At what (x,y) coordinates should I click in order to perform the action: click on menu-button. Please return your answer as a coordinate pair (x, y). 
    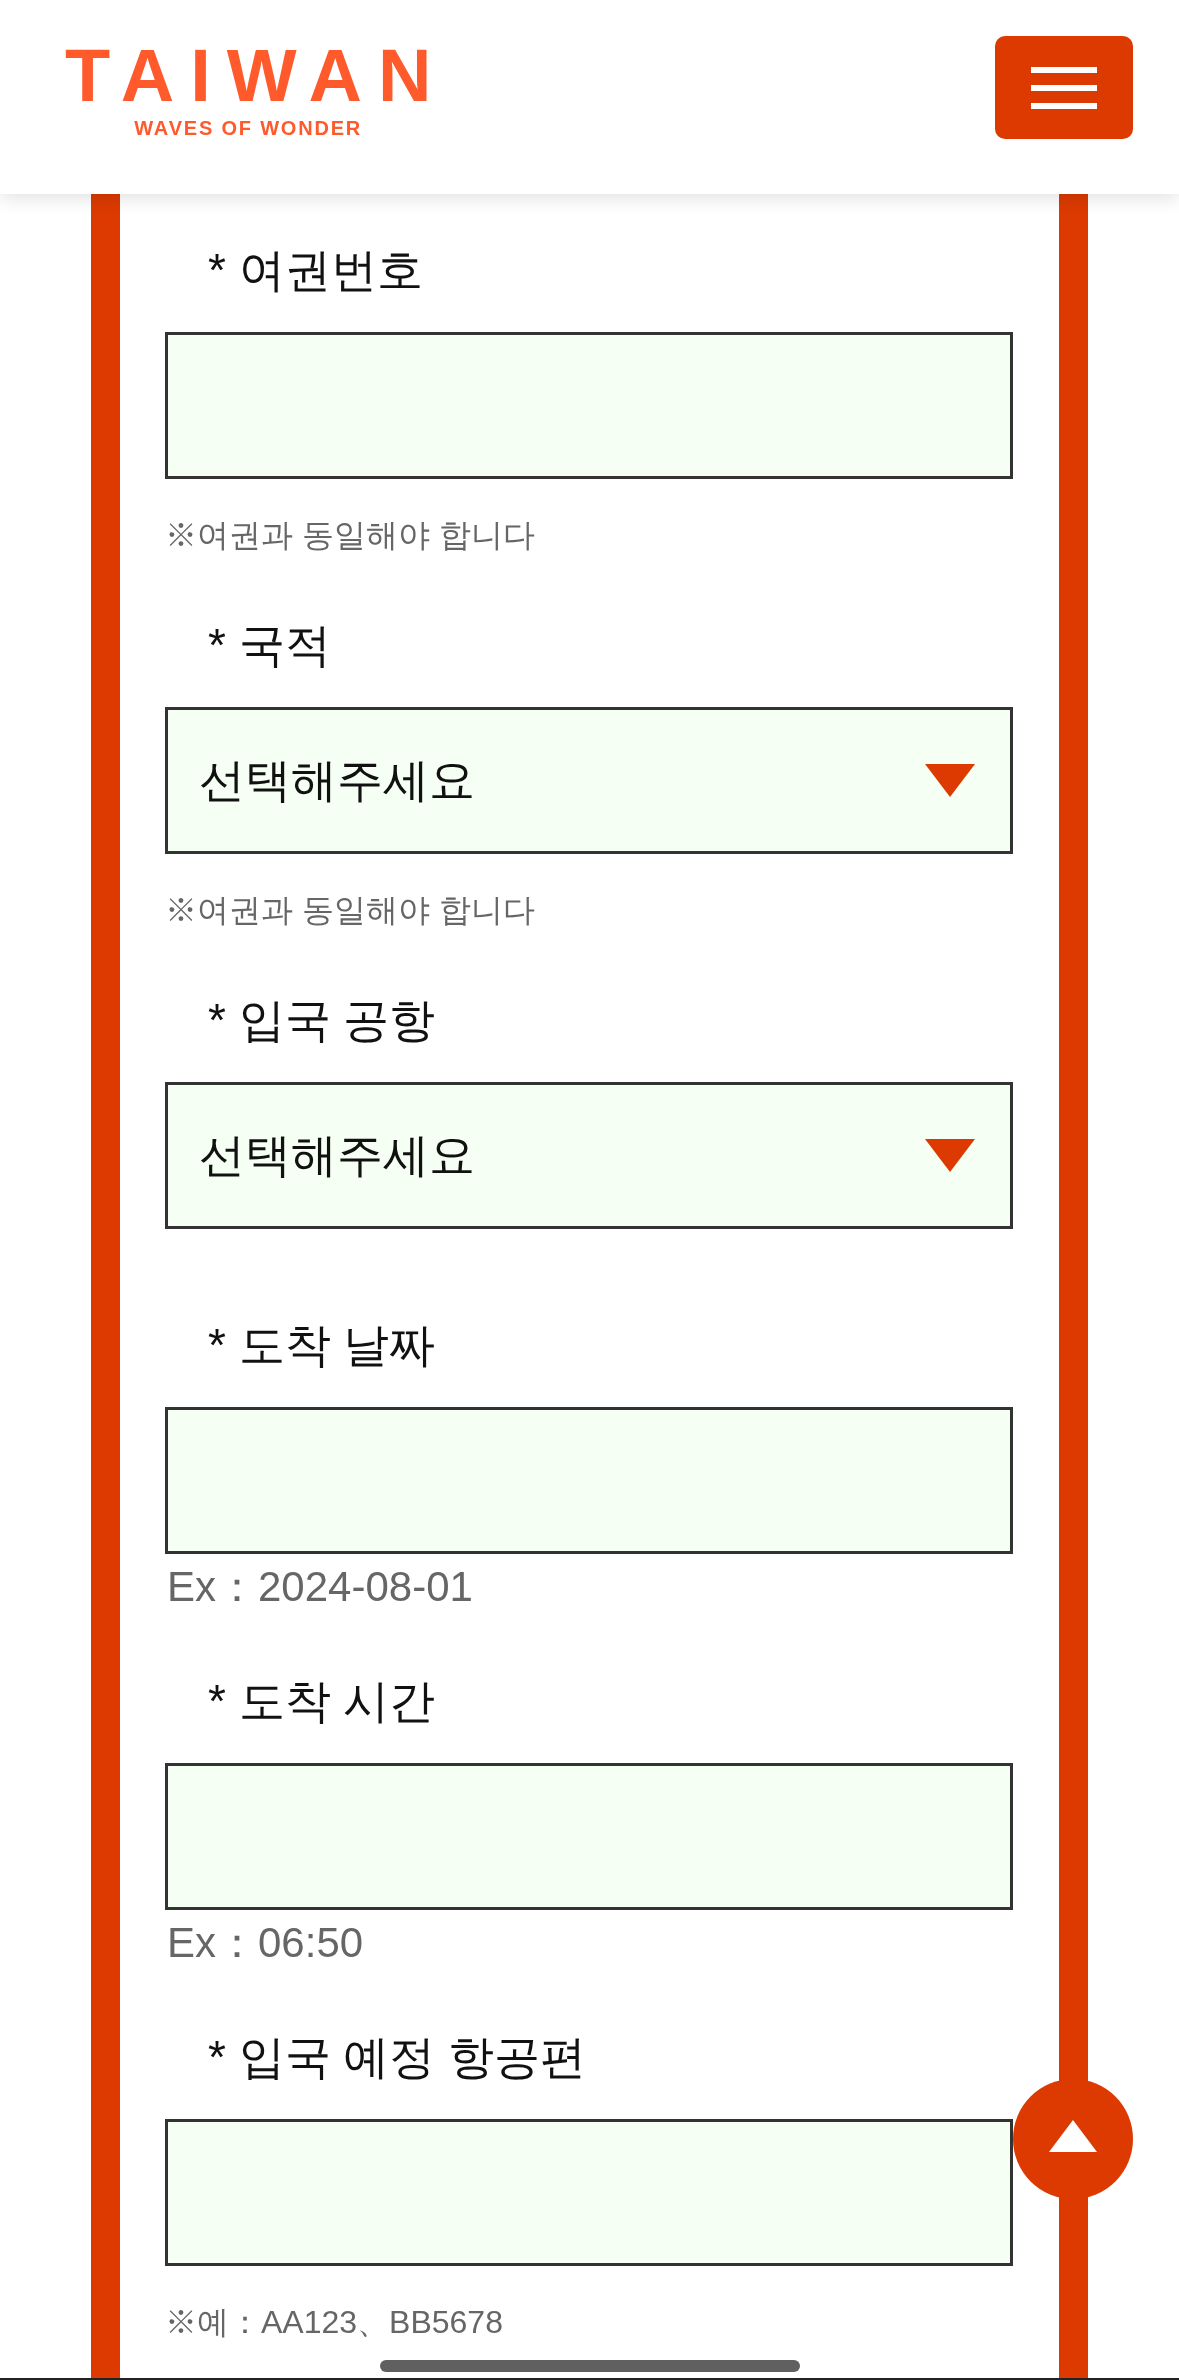
    Looking at the image, I should click on (1064, 87).